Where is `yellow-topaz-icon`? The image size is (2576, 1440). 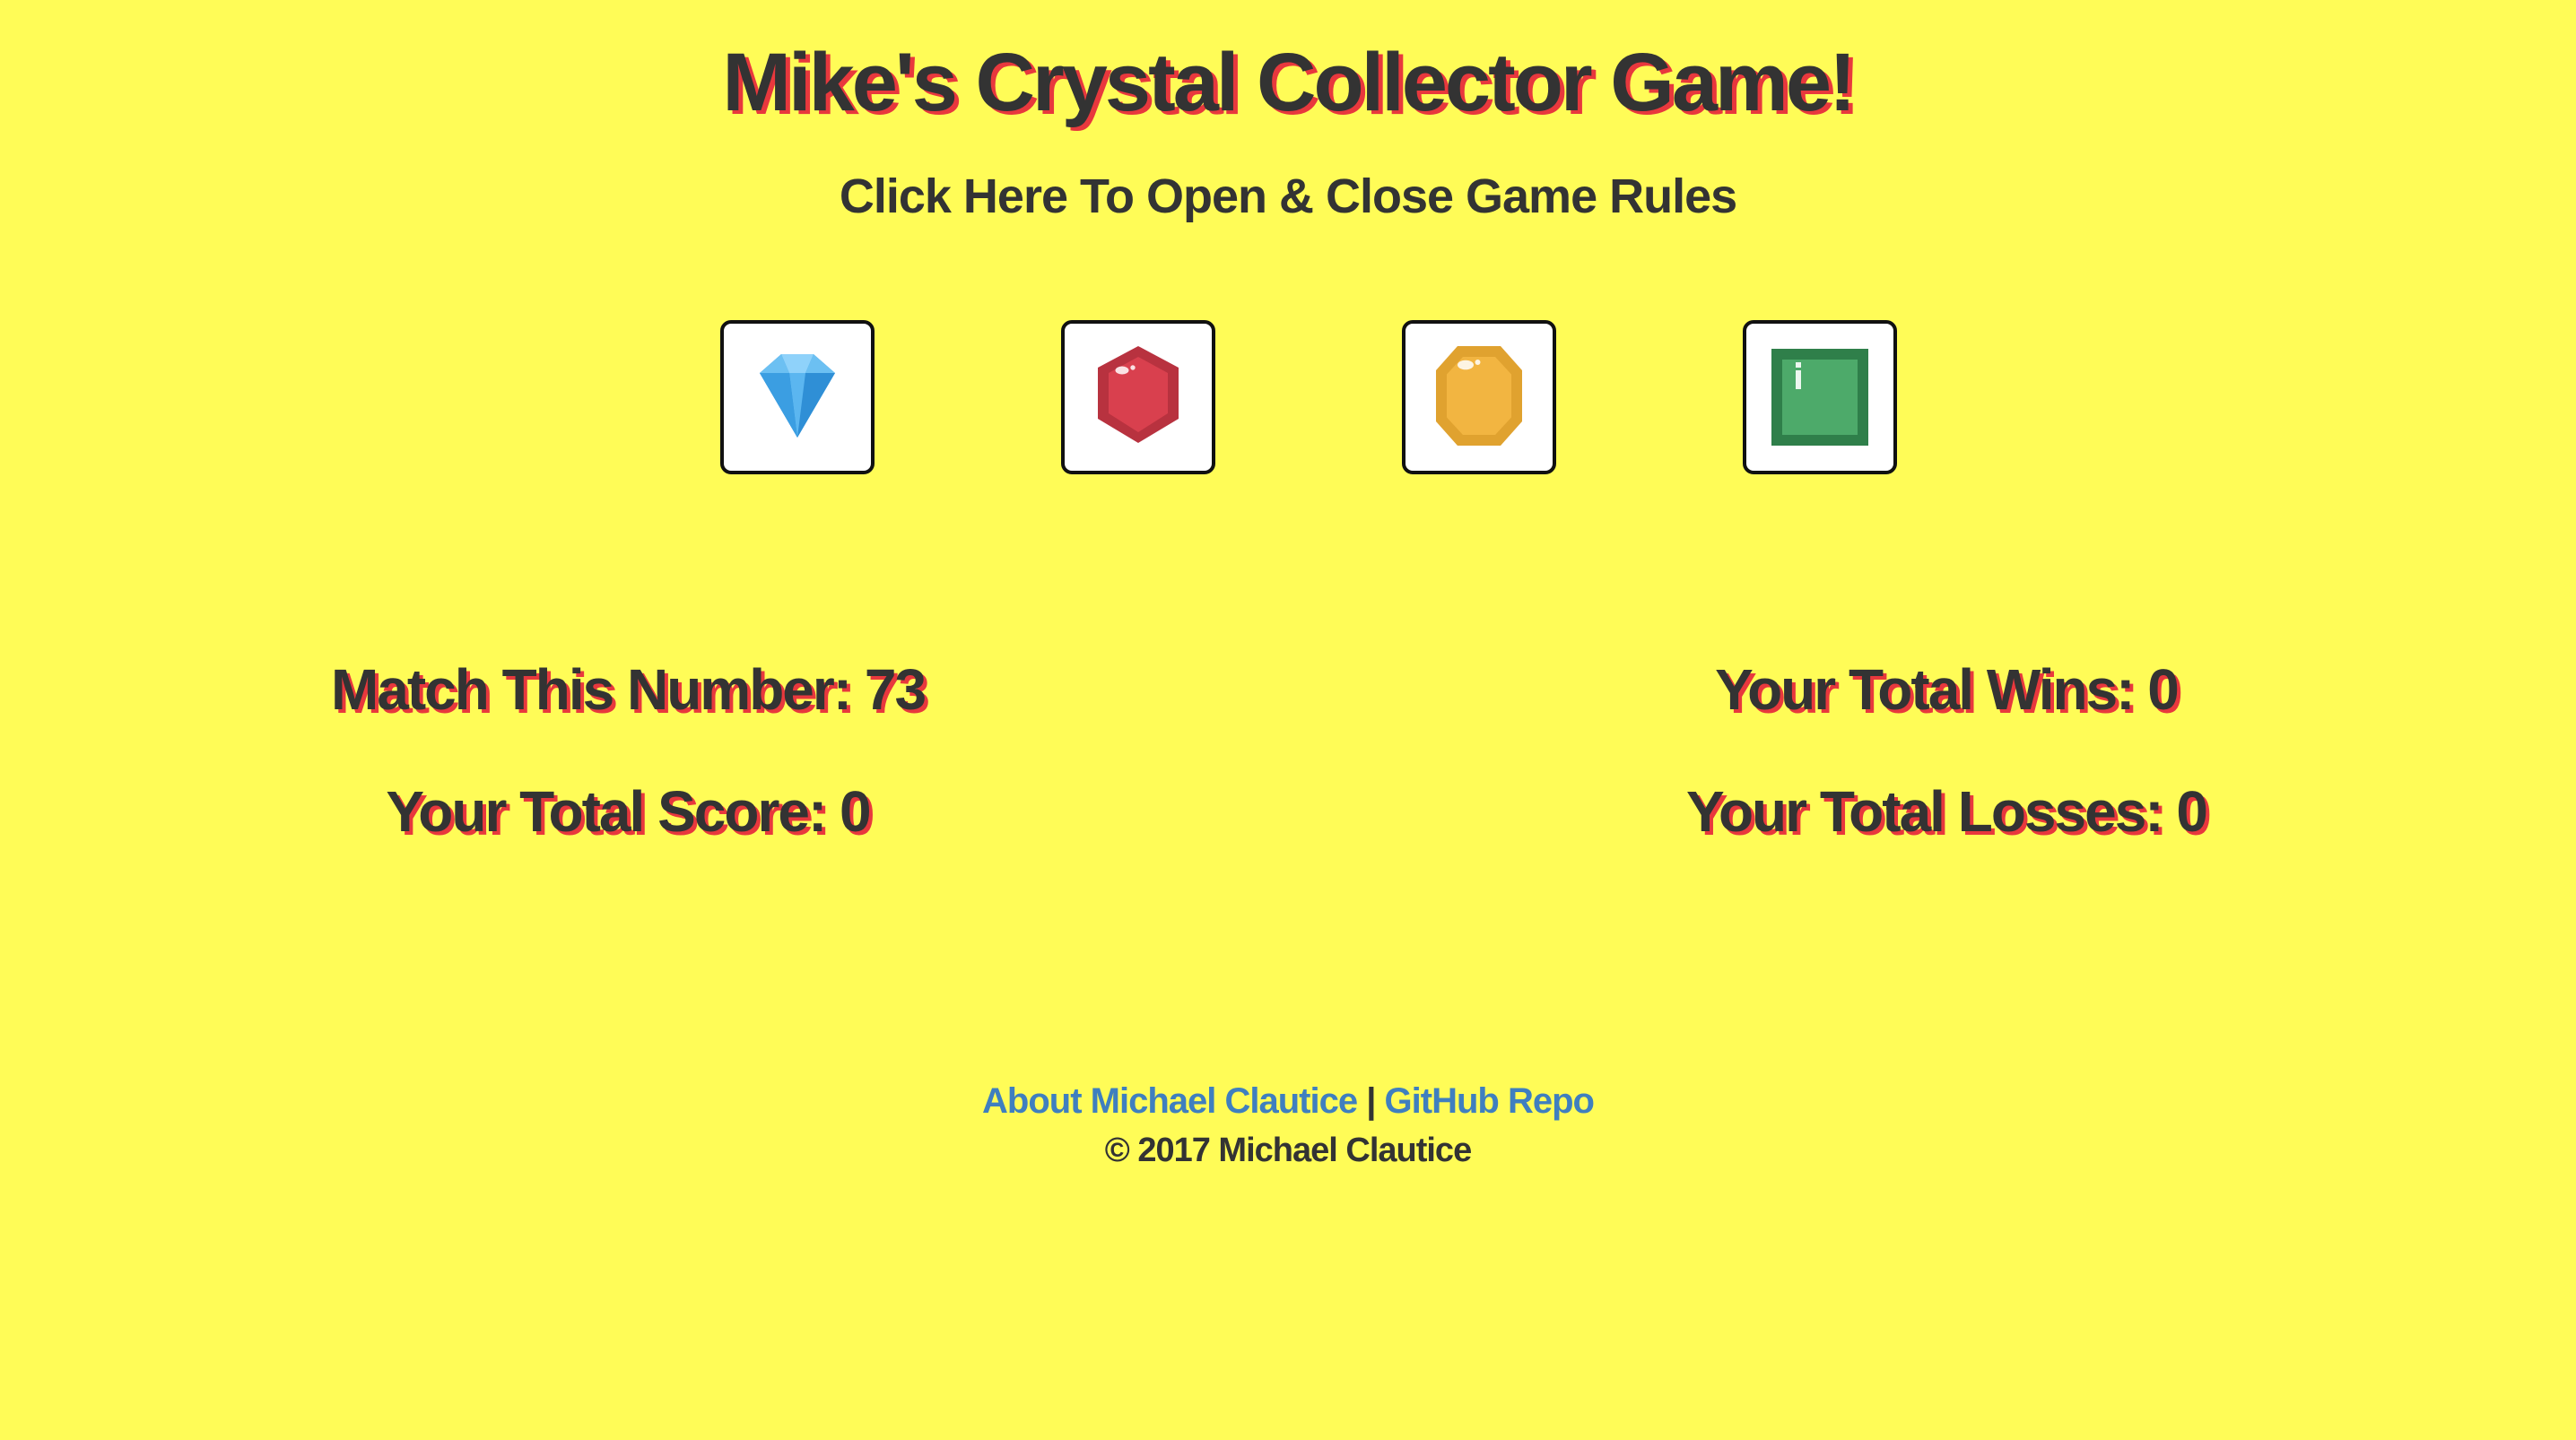
yellow-topaz-icon is located at coordinates (1479, 396).